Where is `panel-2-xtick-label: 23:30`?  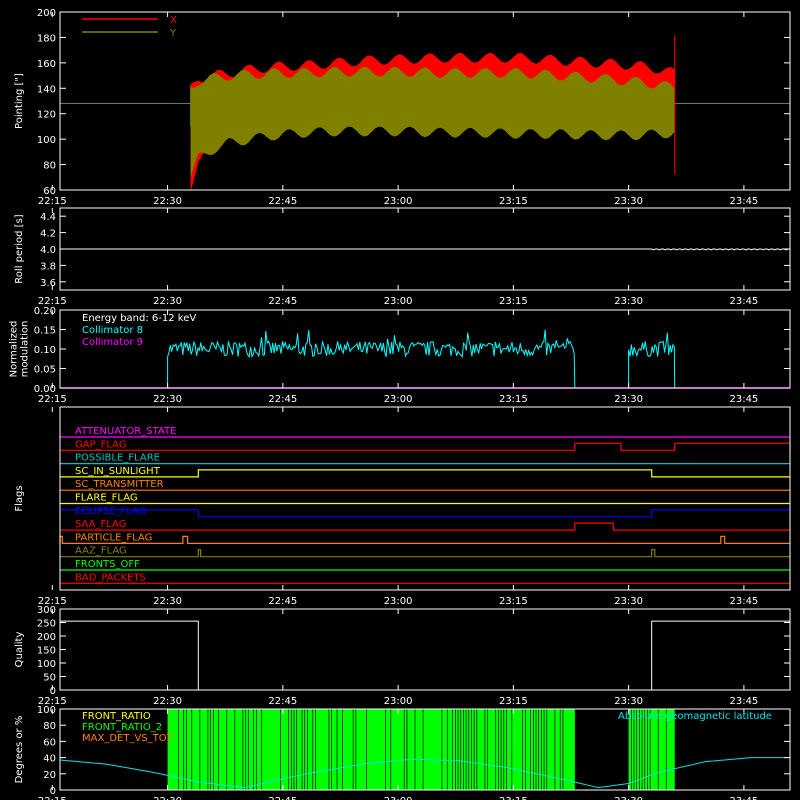 panel-2-xtick-label: 23:30 is located at coordinates (628, 399).